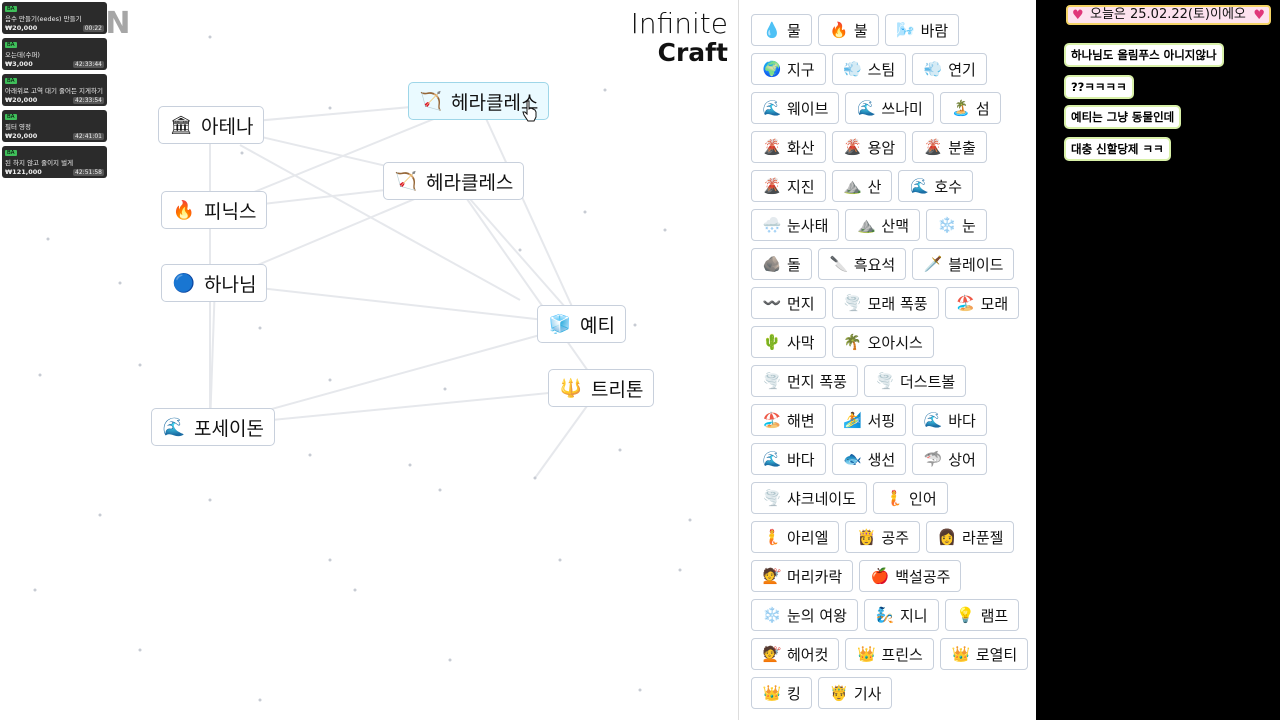 This screenshot has width=1280, height=720. Describe the element at coordinates (969, 225) in the screenshot. I see `element-label: 눈` at that location.